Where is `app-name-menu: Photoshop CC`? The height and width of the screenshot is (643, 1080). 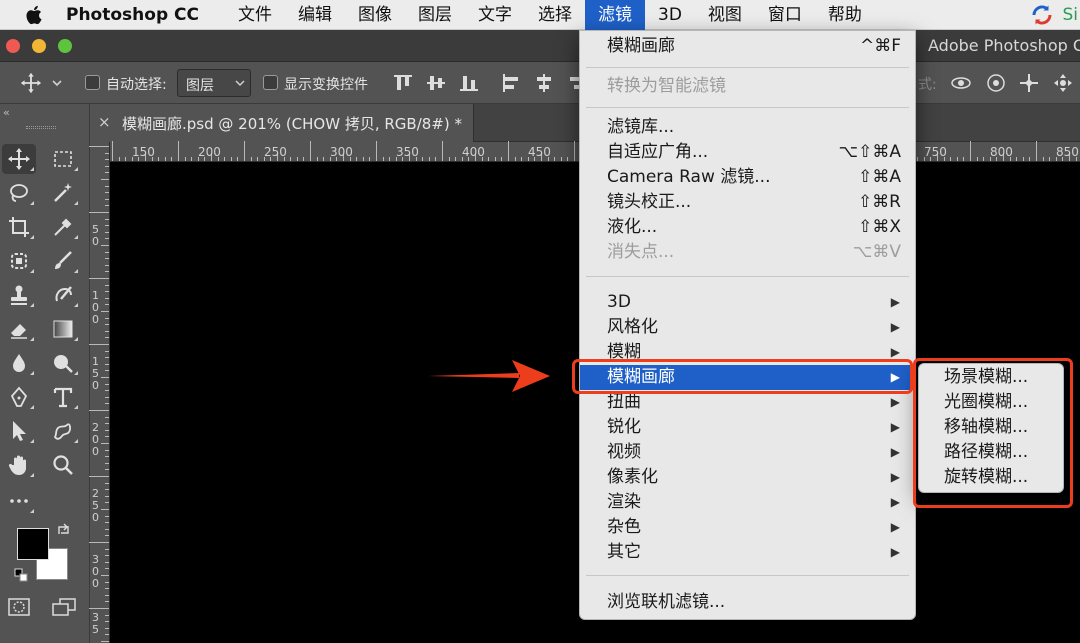
app-name-menu: Photoshop CC is located at coordinates (132, 15).